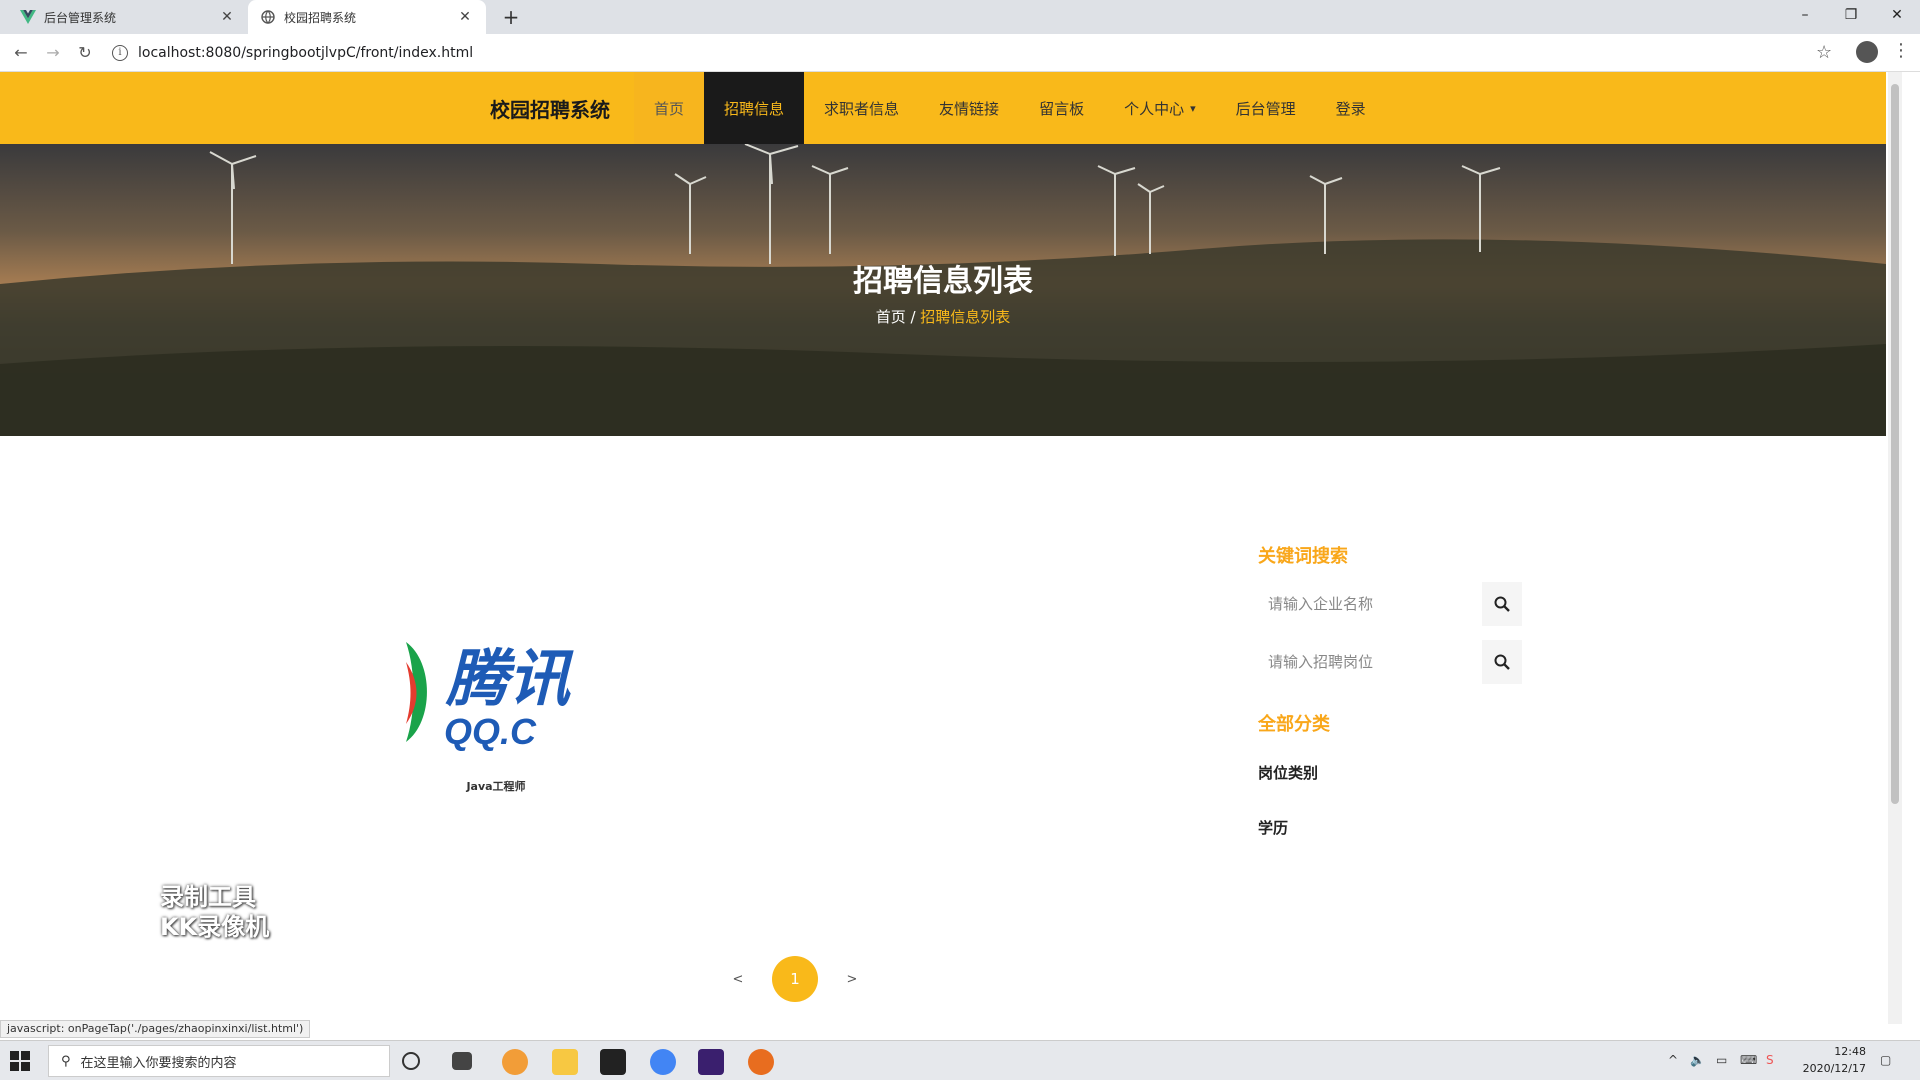 The width and height of the screenshot is (1920, 1080). I want to click on cortana-icon, so click(411, 1061).